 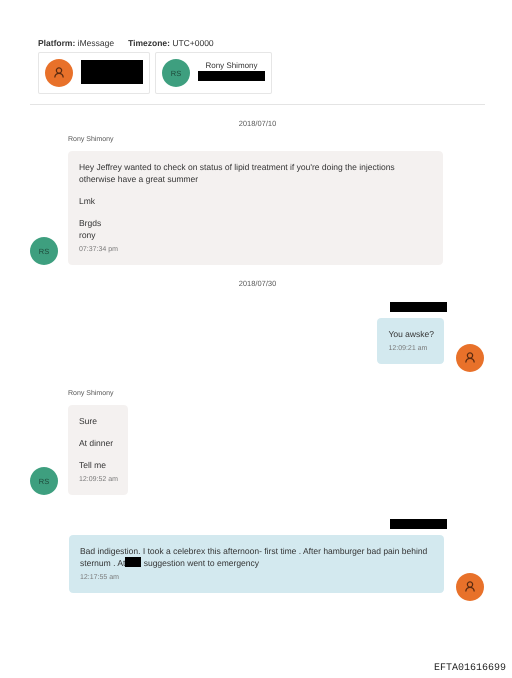 I want to click on redaction-bar, so click(x=133, y=562).